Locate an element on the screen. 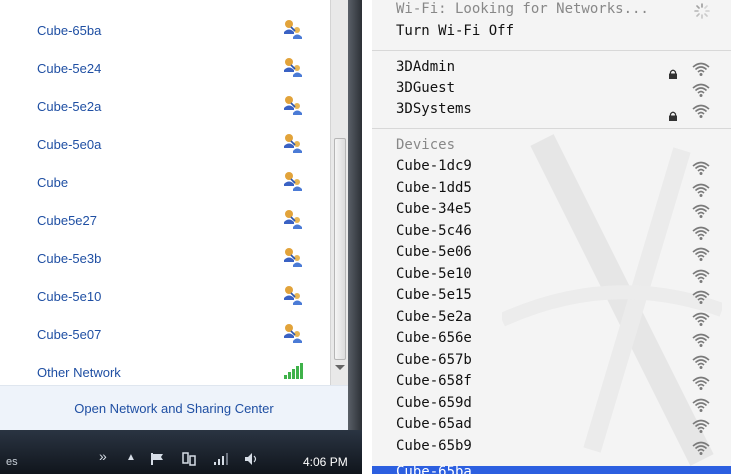 Image resolution: width=731 pixels, height=474 pixels. taskbar-clock: 4:06 PM is located at coordinates (325, 462).